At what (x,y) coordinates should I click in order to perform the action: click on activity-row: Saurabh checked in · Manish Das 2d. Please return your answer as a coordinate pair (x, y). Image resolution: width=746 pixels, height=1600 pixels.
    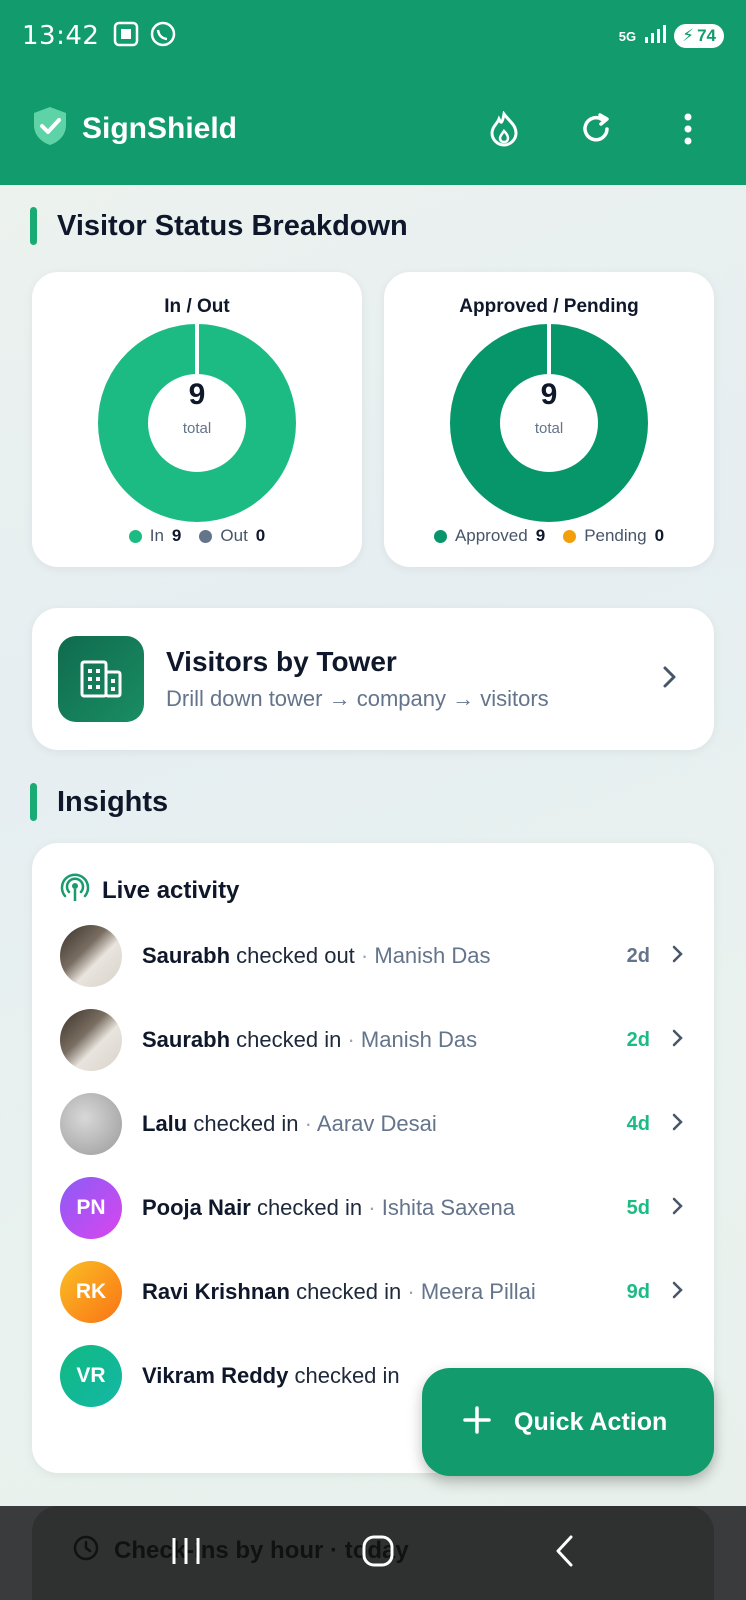
    Looking at the image, I should click on (375, 1040).